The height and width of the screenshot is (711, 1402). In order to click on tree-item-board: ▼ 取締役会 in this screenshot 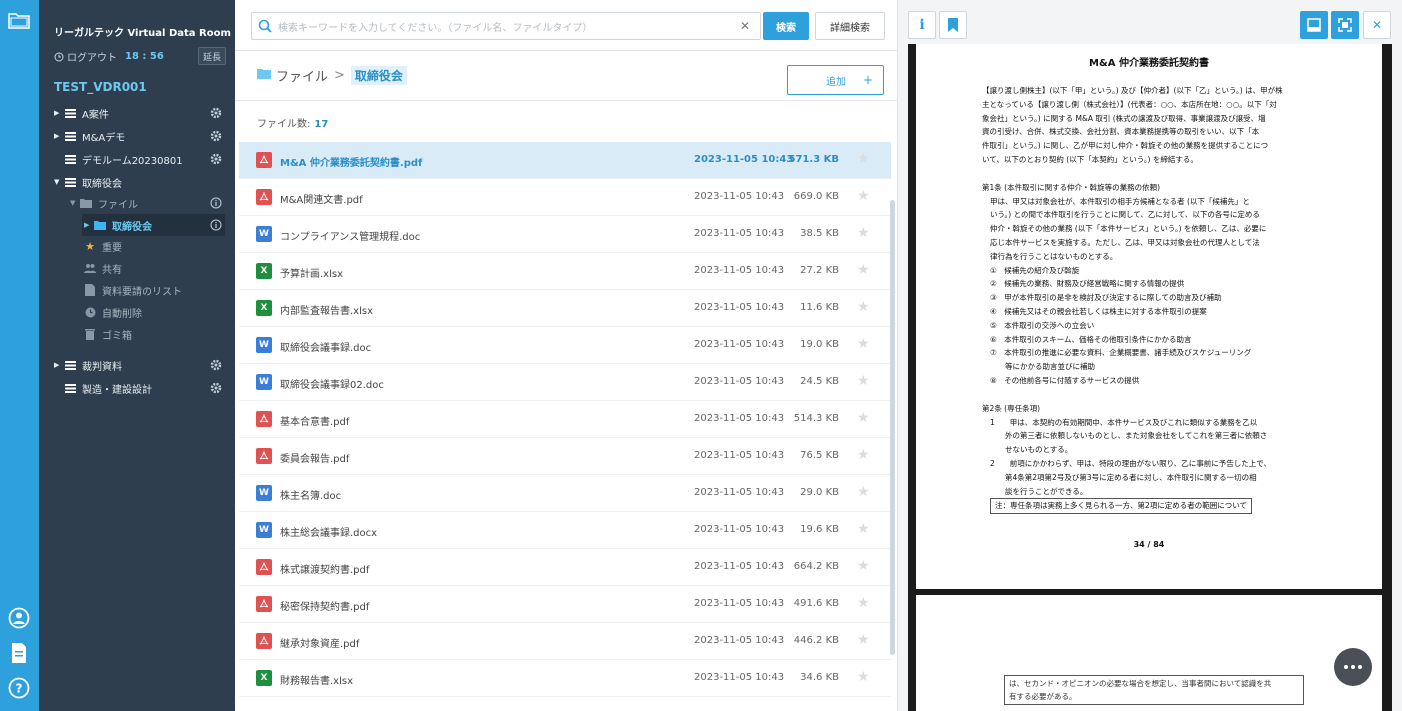, I will do `click(138, 182)`.